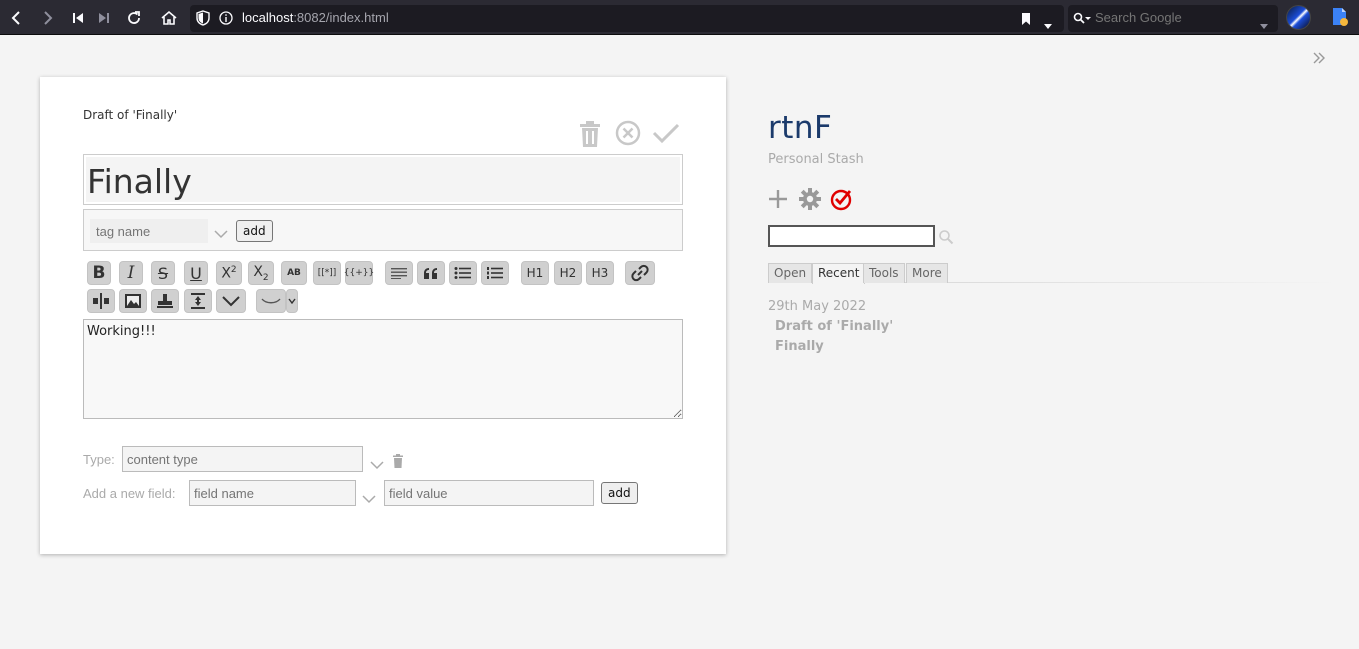 The width and height of the screenshot is (1359, 649). I want to click on transclusion-button: {{+}}, so click(359, 273).